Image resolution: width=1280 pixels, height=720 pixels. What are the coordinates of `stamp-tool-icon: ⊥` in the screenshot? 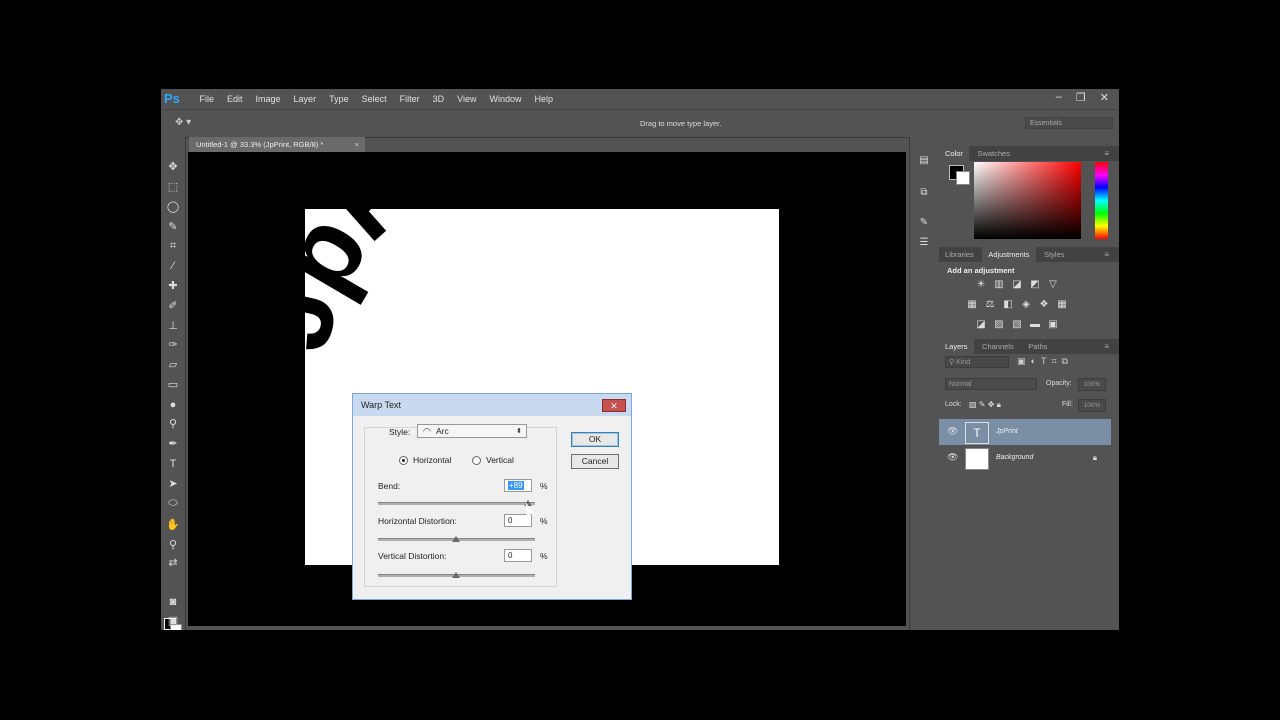 It's located at (173, 326).